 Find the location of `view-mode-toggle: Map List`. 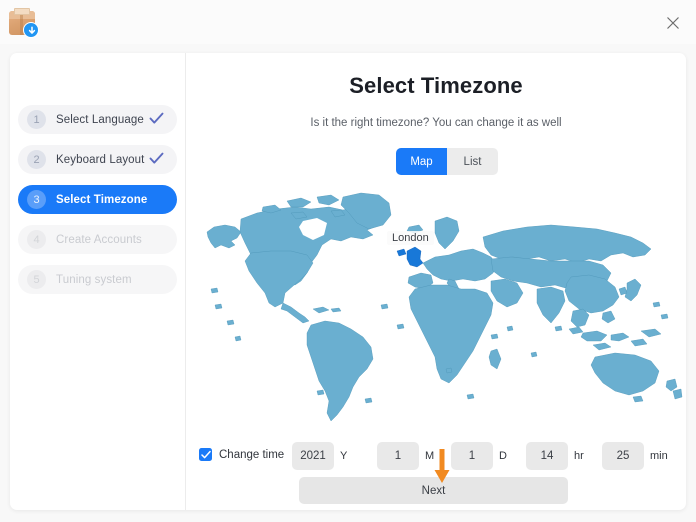

view-mode-toggle: Map List is located at coordinates (447, 161).